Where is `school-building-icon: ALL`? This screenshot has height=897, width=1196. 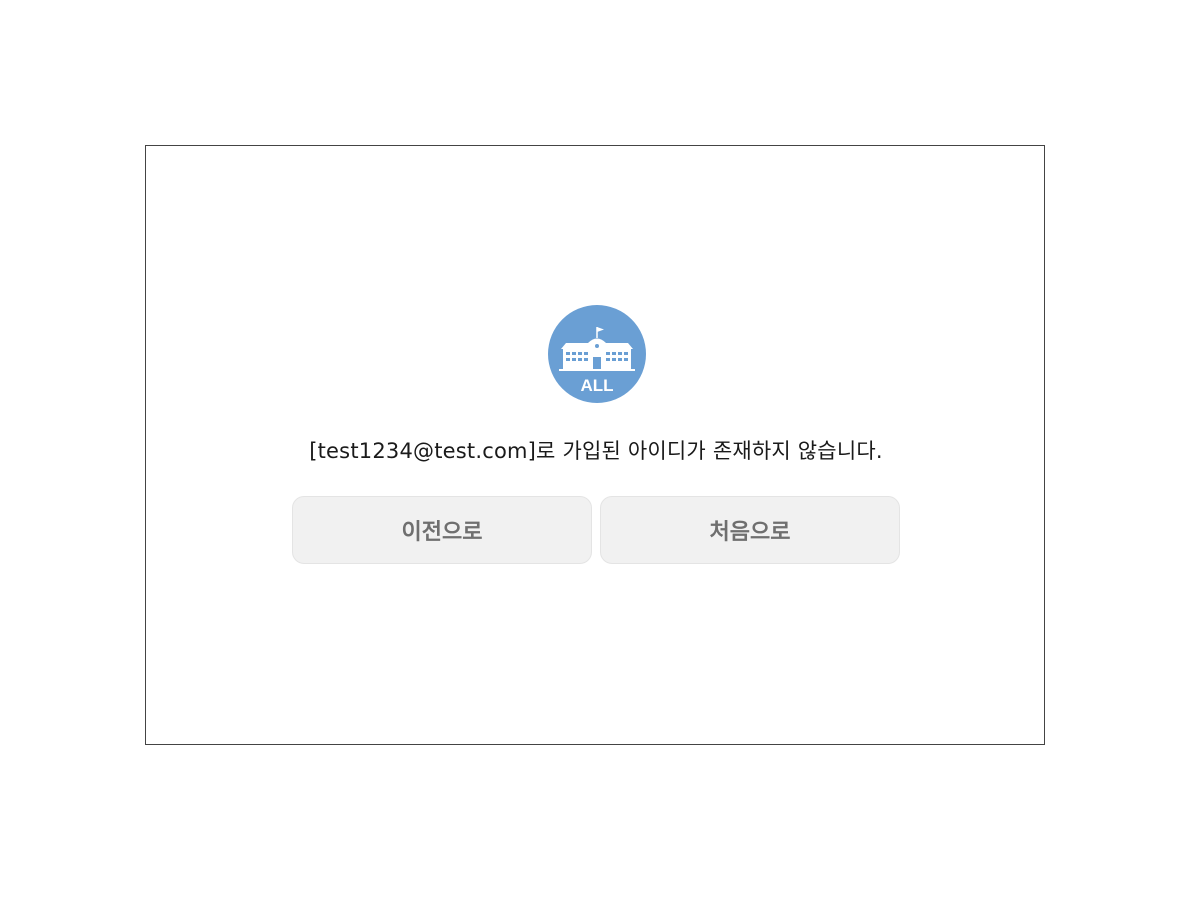
school-building-icon: ALL is located at coordinates (597, 354).